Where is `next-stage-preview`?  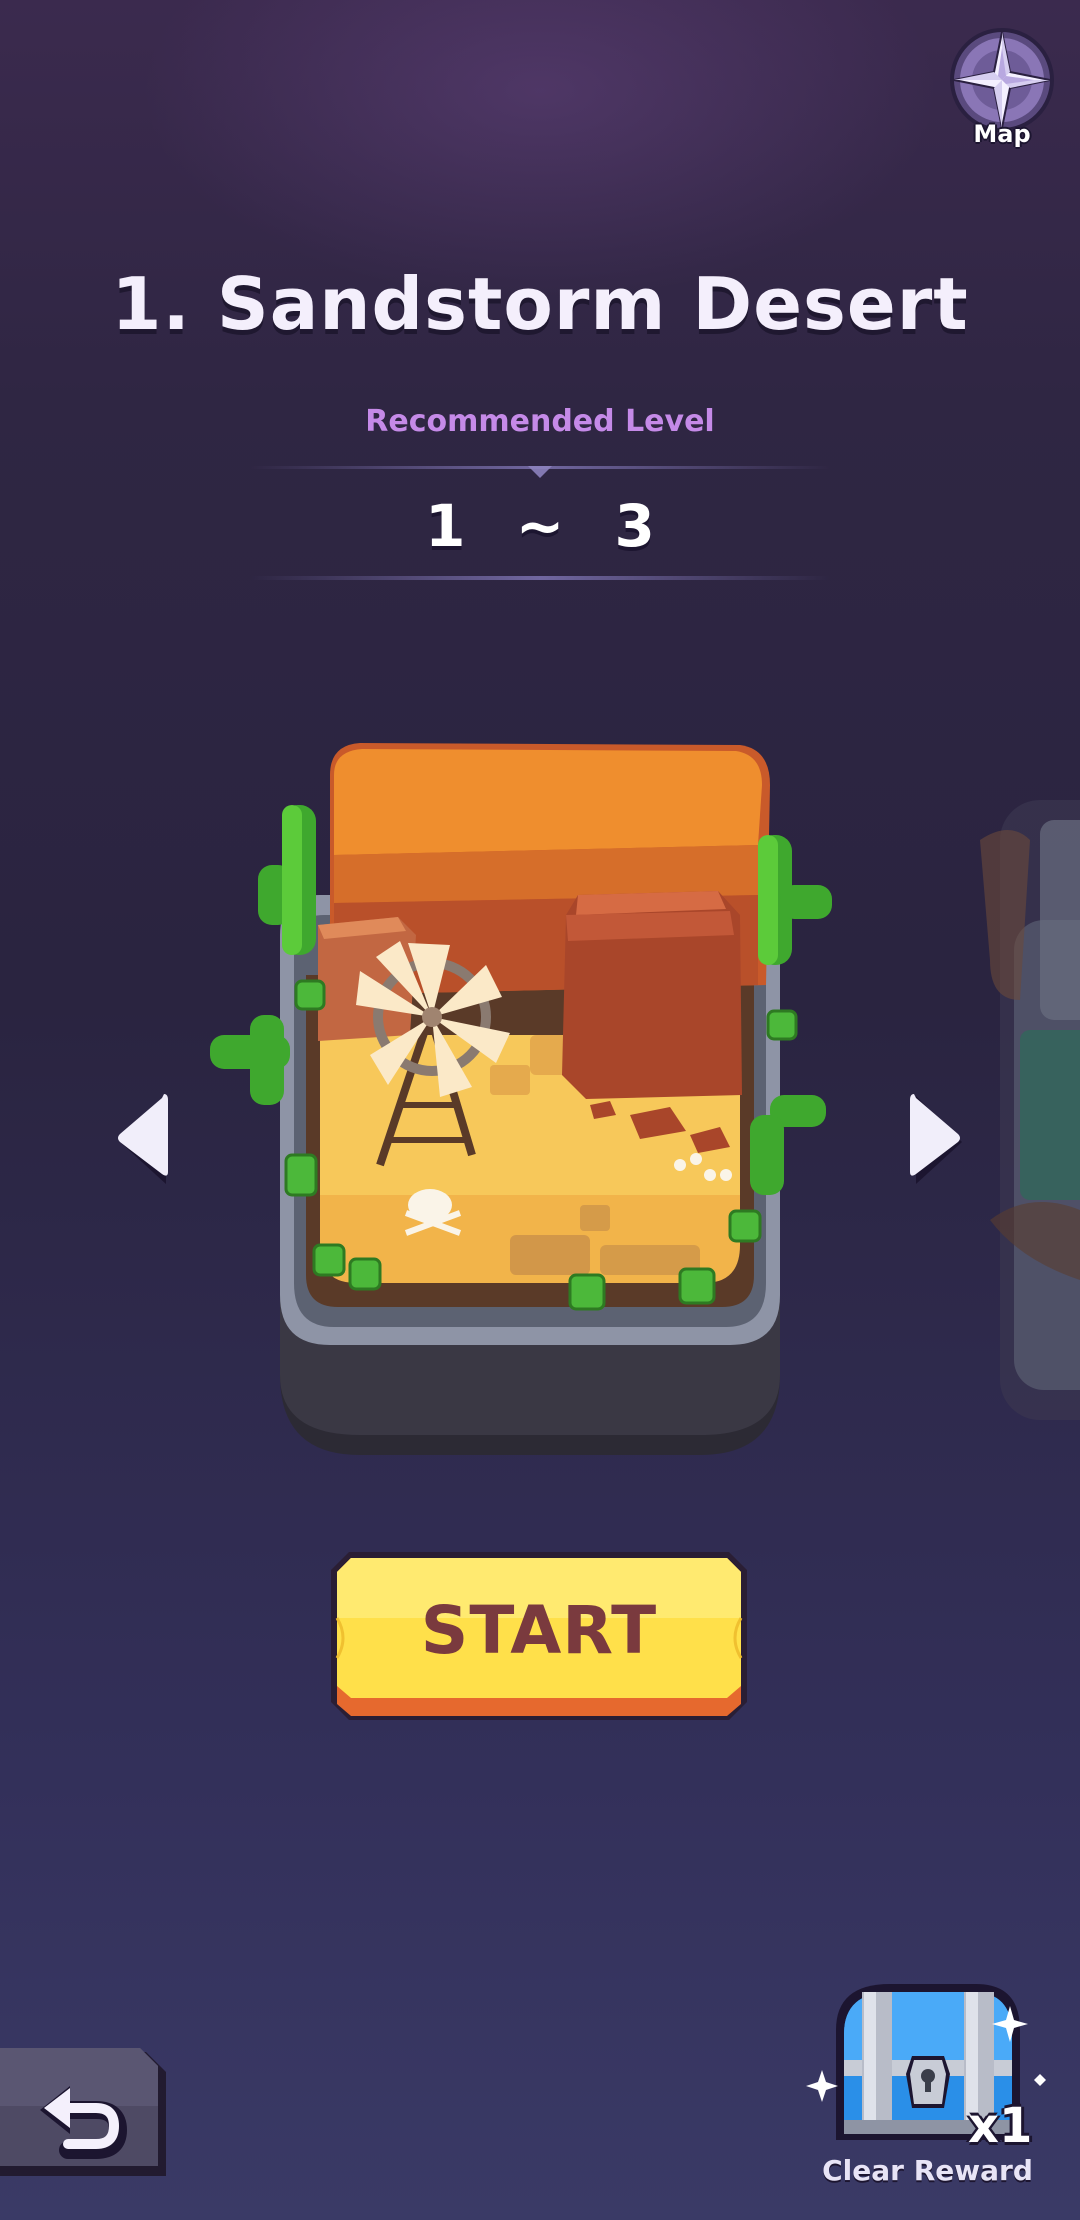 next-stage-preview is located at coordinates (1025, 1120).